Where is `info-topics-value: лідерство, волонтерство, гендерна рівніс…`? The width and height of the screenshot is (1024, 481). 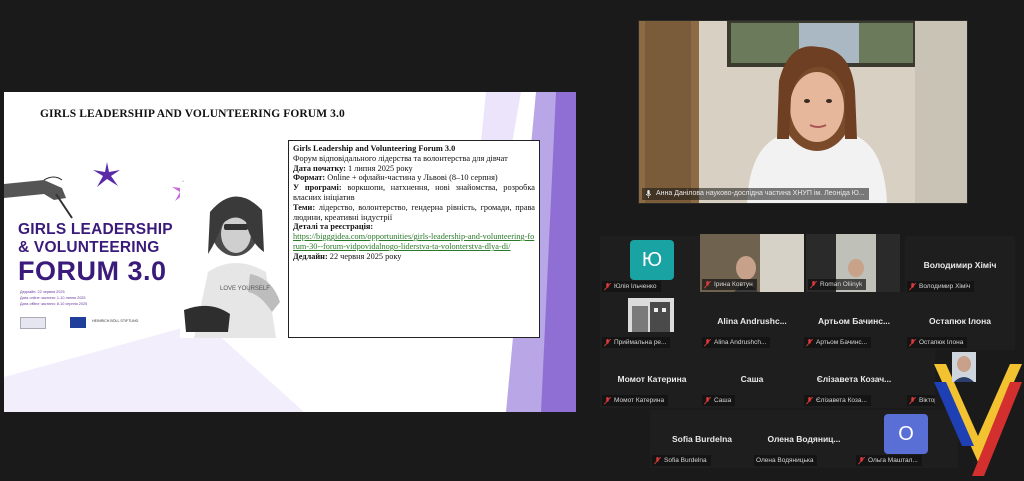
info-topics-value: лідерство, волонтерство, гендерна рівніс… is located at coordinates (414, 212).